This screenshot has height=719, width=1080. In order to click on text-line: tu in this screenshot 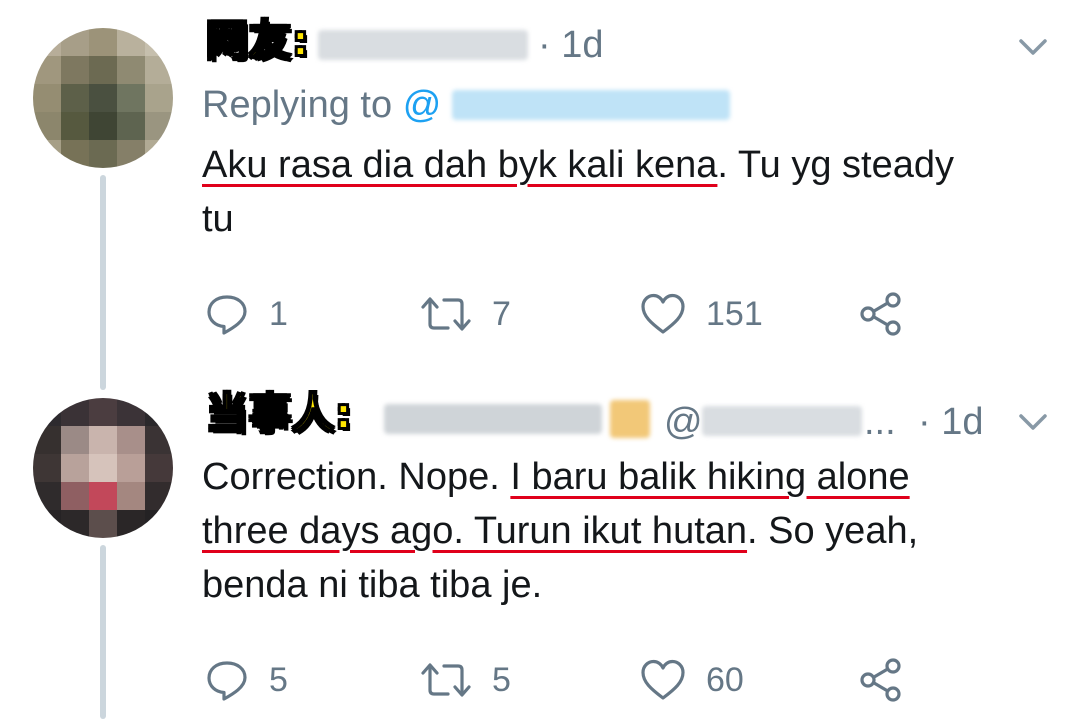, I will do `click(218, 219)`.